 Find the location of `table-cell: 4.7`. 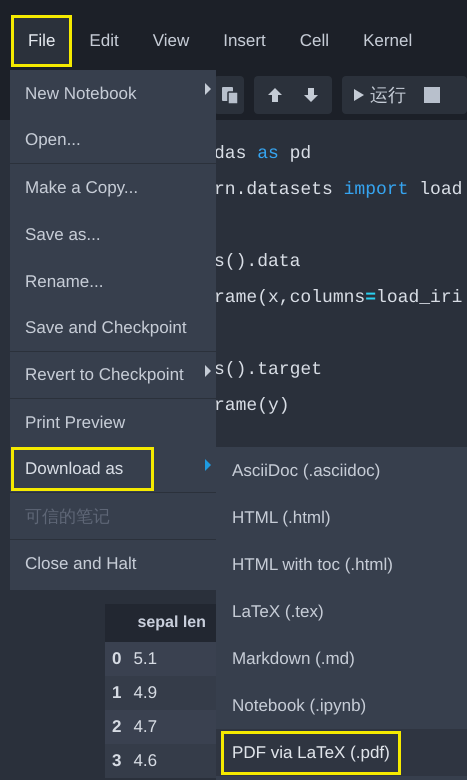

table-cell: 4.7 is located at coordinates (172, 727).